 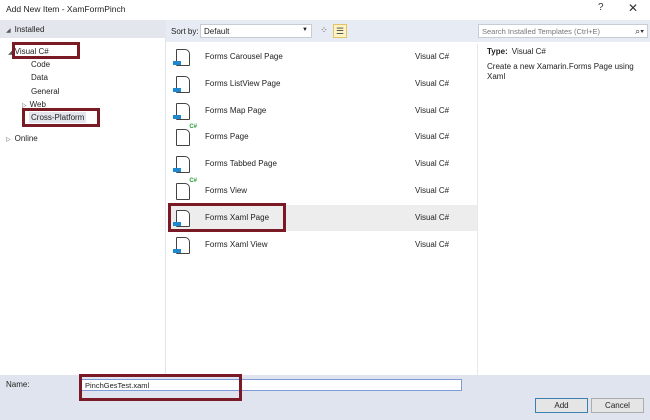 I want to click on sort-label: Sort by:, so click(x=185, y=31).